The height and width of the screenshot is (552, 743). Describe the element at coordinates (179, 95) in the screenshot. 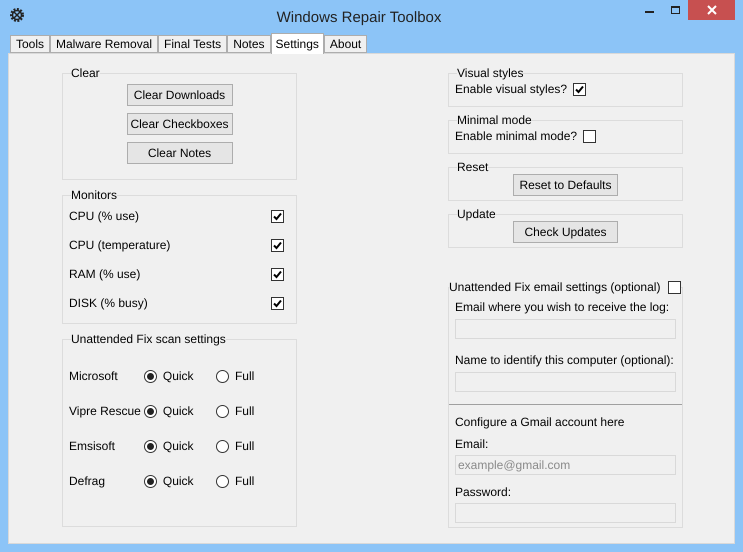

I see `push-button: Clear Downloads` at that location.